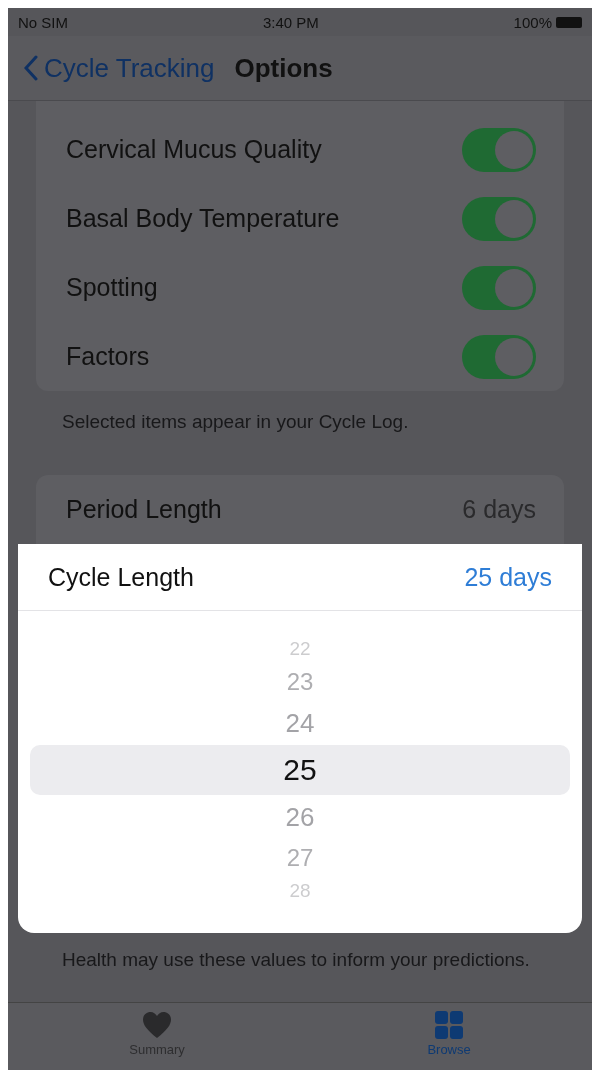 Image resolution: width=602 pixels, height=1070 pixels. I want to click on section-footer: Selected items appear in your Cycle Log., so click(300, 414).